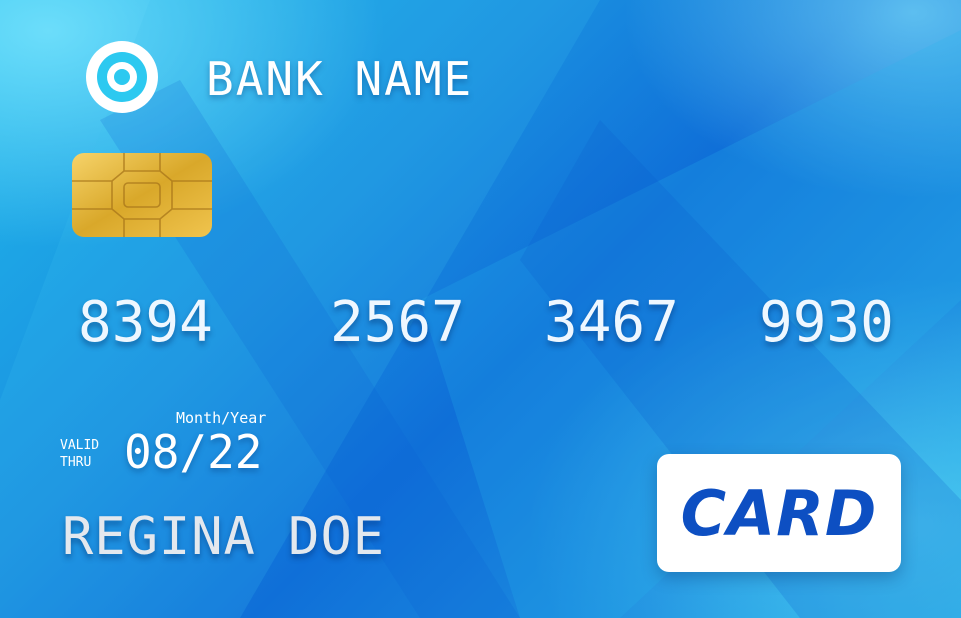 The width and height of the screenshot is (961, 618). What do you see at coordinates (79, 454) in the screenshot?
I see `valid-thru-label: VALID THRU` at bounding box center [79, 454].